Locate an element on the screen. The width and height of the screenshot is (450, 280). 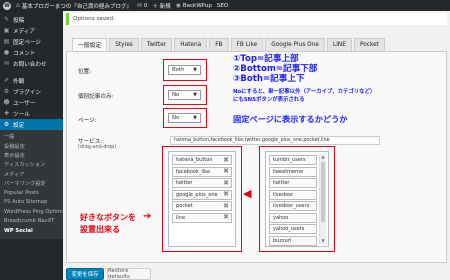
save-changes-button: 変更を保存 is located at coordinates (85, 274).